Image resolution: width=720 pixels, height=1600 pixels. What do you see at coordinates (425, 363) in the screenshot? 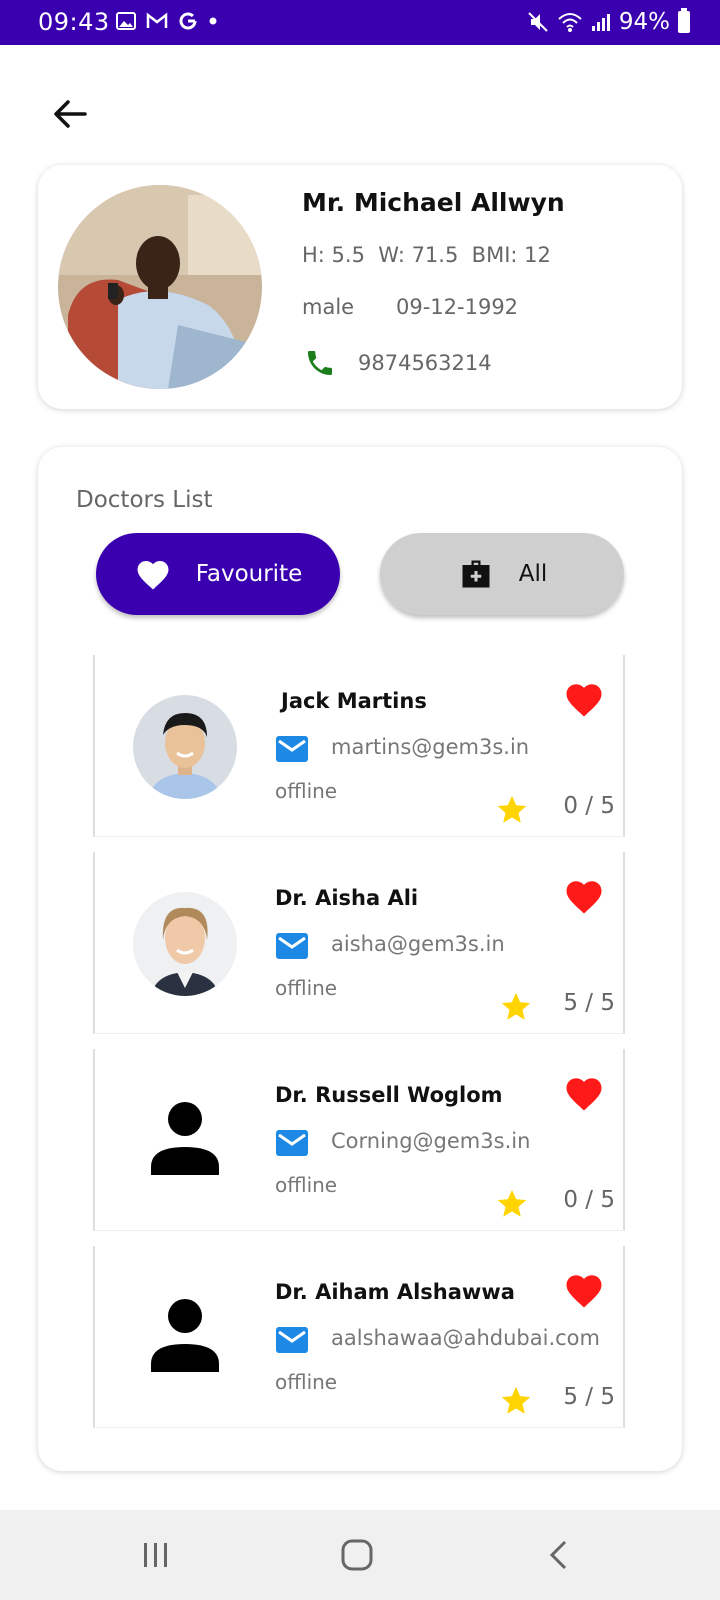
I see `profile-phone: 9874563214` at bounding box center [425, 363].